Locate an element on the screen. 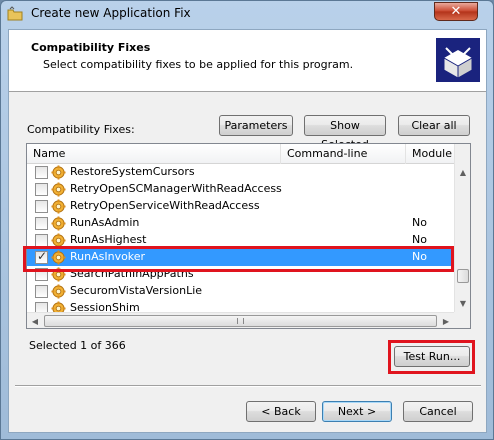 The width and height of the screenshot is (494, 440). list-header: Name Command-line Module is located at coordinates (240, 154).